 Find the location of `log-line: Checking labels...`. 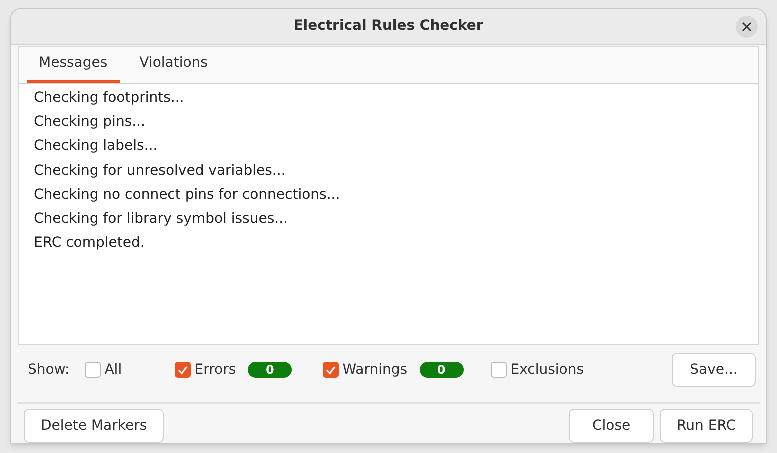

log-line: Checking labels... is located at coordinates (96, 146).